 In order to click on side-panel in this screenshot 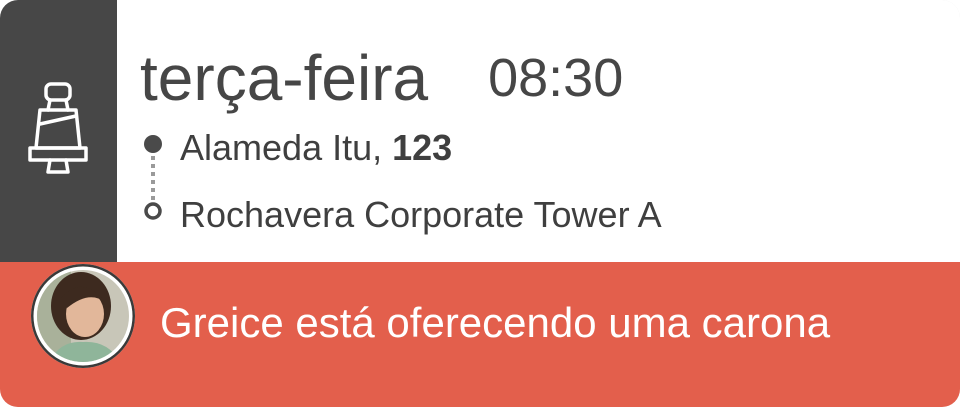, I will do `click(58, 131)`.